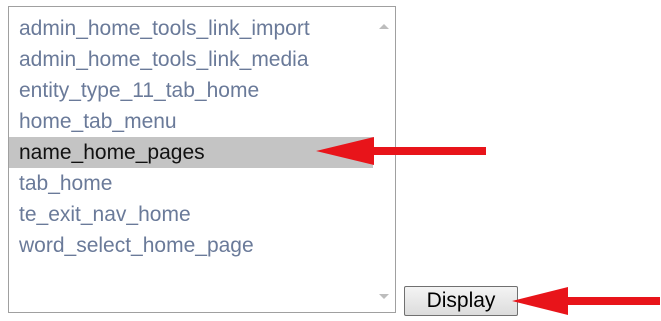  What do you see at coordinates (384, 26) in the screenshot?
I see `scroll-up-arrow-icon` at bounding box center [384, 26].